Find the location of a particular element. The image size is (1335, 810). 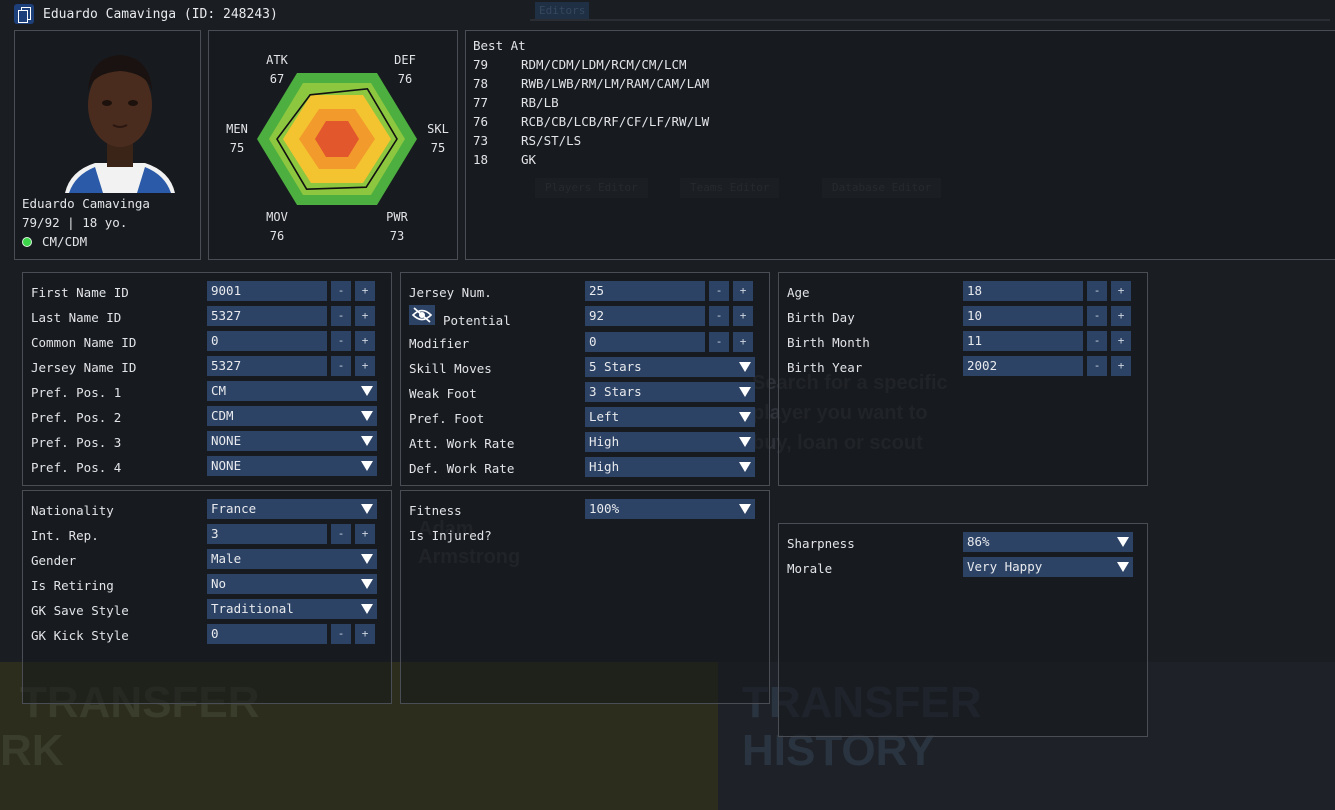

fitness-value: 100% is located at coordinates (604, 508).